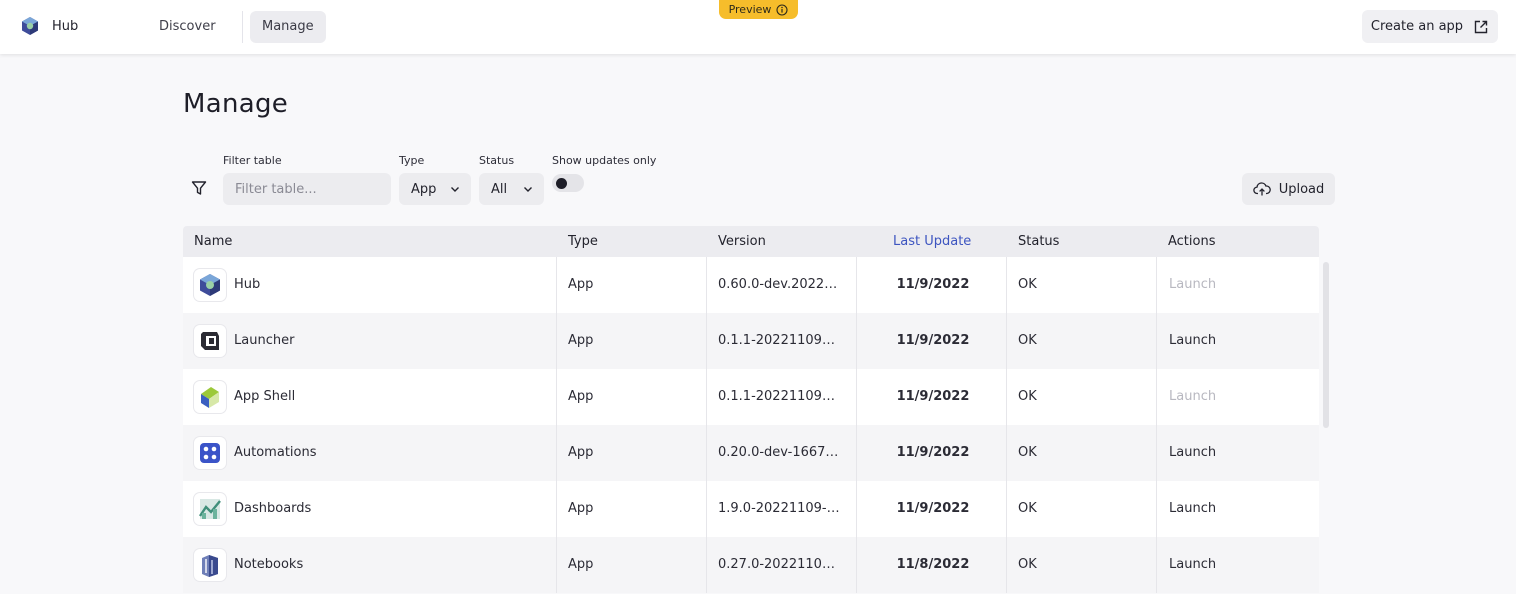  What do you see at coordinates (435, 189) in the screenshot?
I see `type-select: App` at bounding box center [435, 189].